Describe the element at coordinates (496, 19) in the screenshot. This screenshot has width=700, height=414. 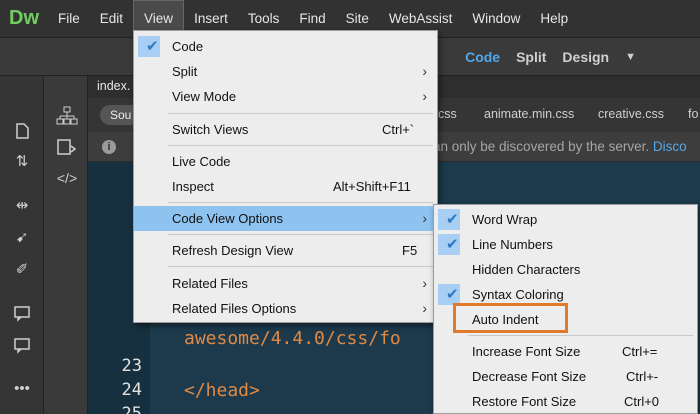
I see `menu-window: Window` at that location.